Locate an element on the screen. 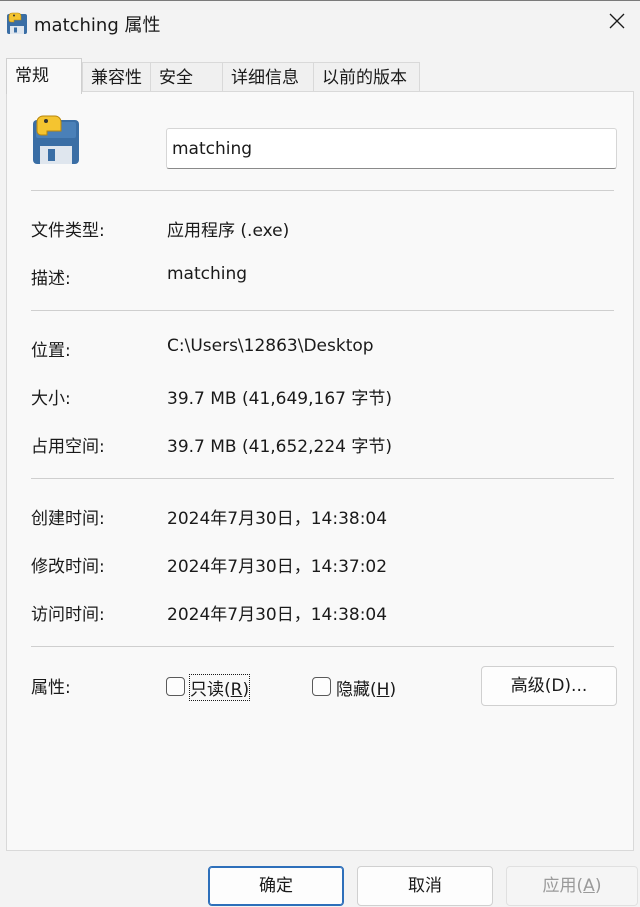  hidden-access-key: H is located at coordinates (383, 690).